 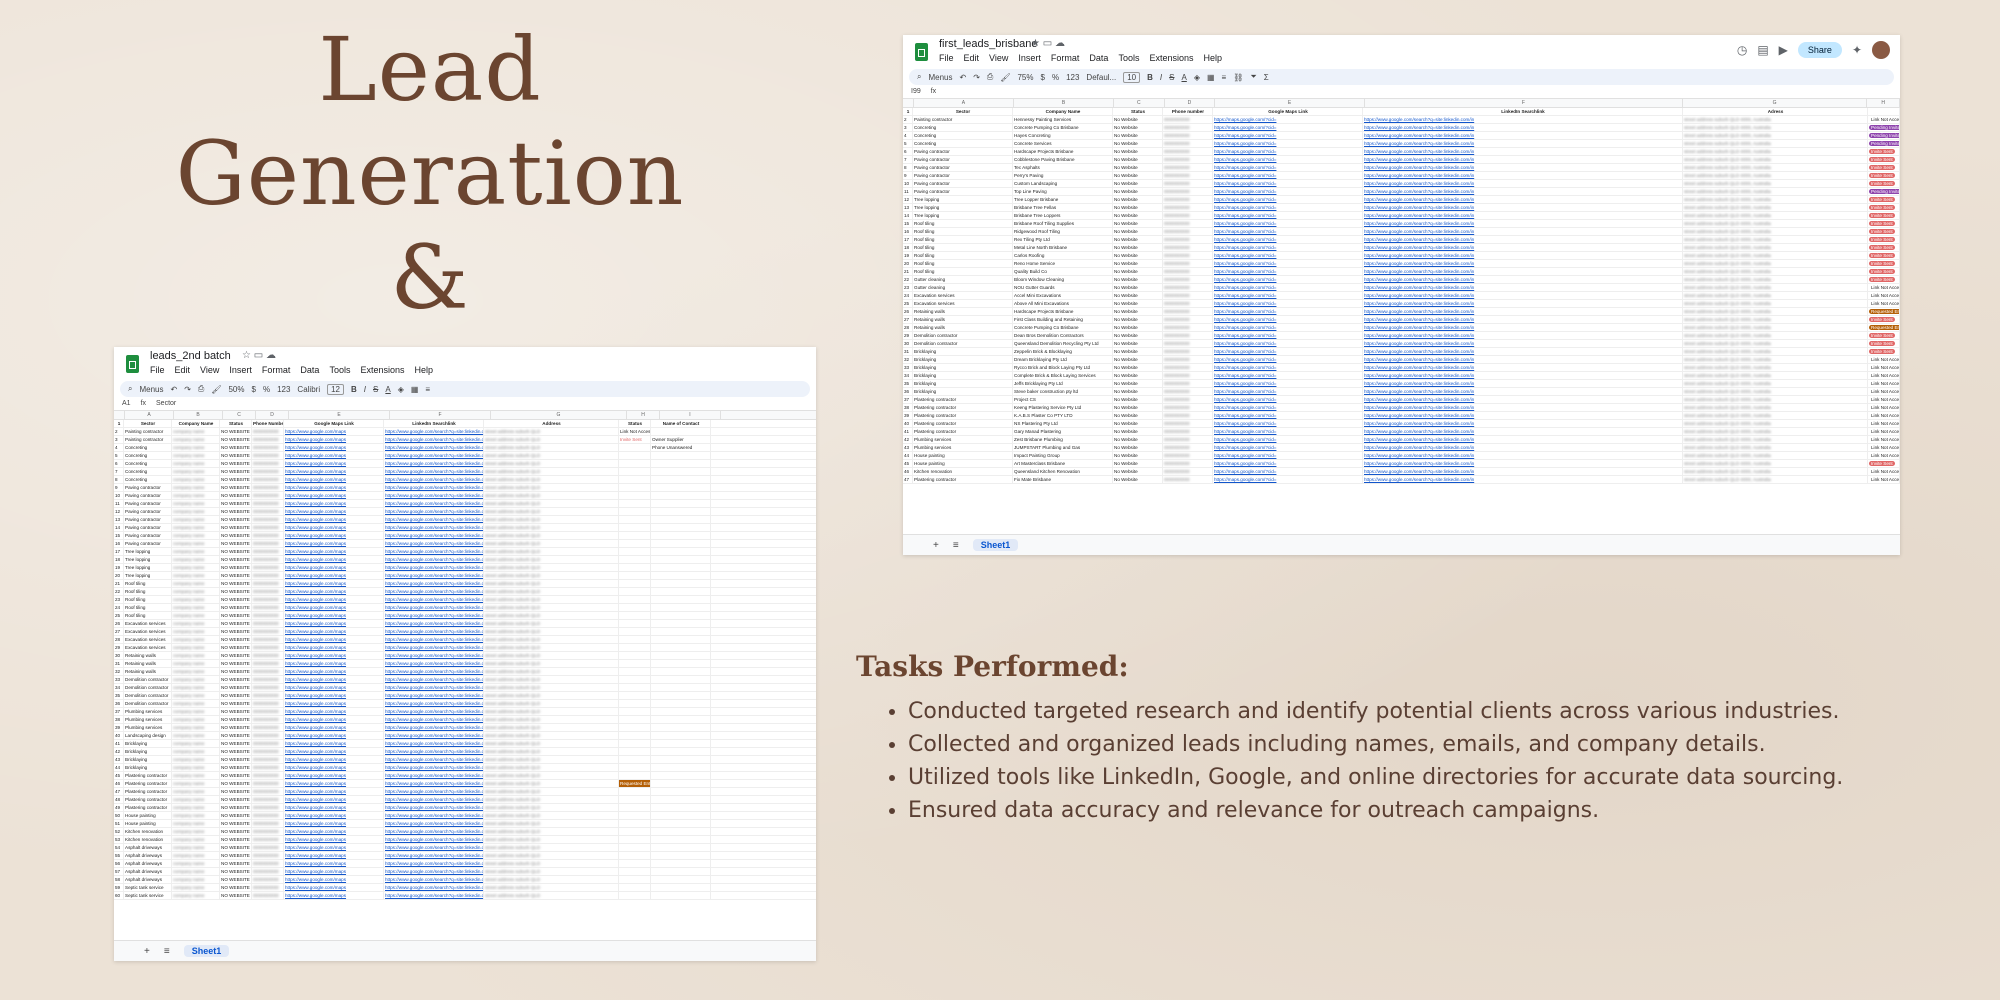 What do you see at coordinates (119, 631) in the screenshot?
I see `row-number: 27` at bounding box center [119, 631].